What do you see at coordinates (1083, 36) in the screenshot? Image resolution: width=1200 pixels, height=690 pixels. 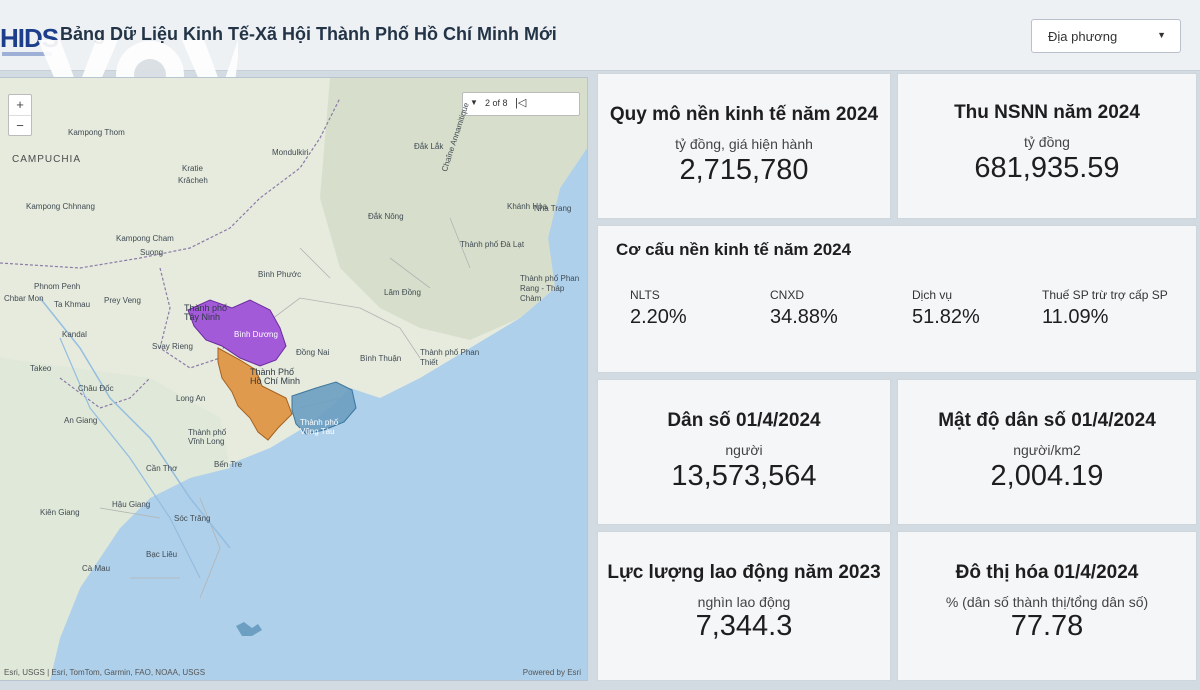 I see `locality-dropdown-value: Địa phương` at bounding box center [1083, 36].